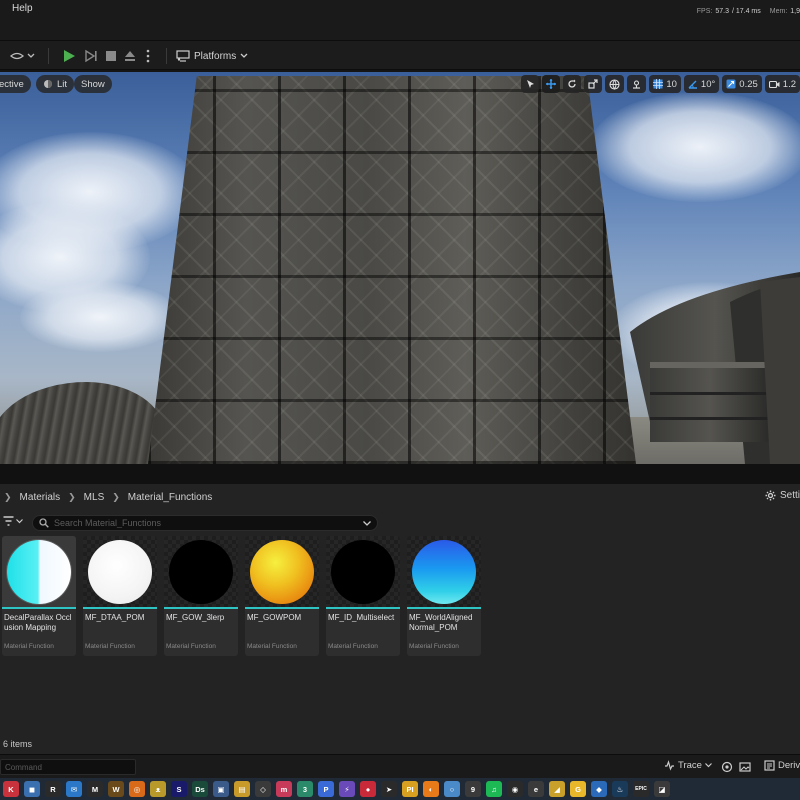  What do you see at coordinates (708, 84) in the screenshot?
I see `rotation-snap-value: 10°` at bounding box center [708, 84].